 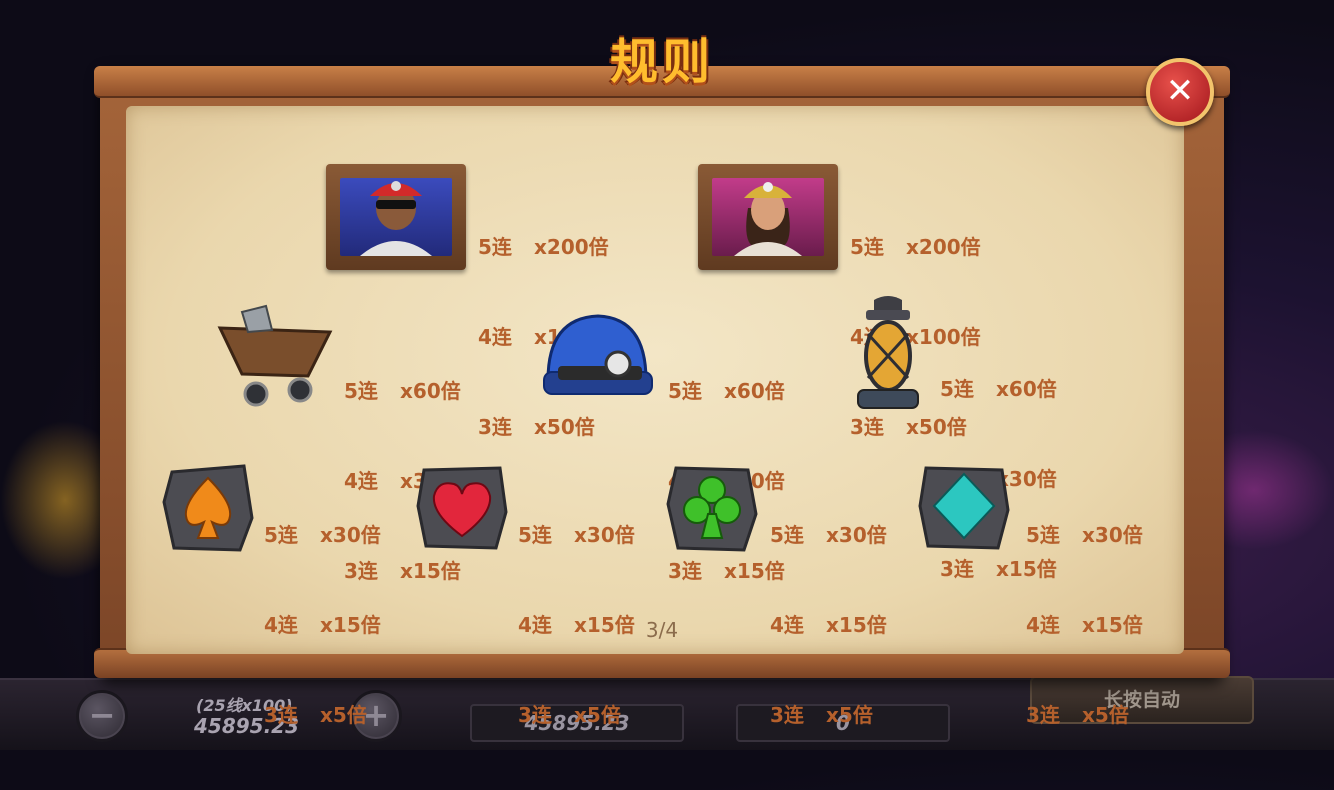 What do you see at coordinates (888, 352) in the screenshot?
I see `lantern-icon` at bounding box center [888, 352].